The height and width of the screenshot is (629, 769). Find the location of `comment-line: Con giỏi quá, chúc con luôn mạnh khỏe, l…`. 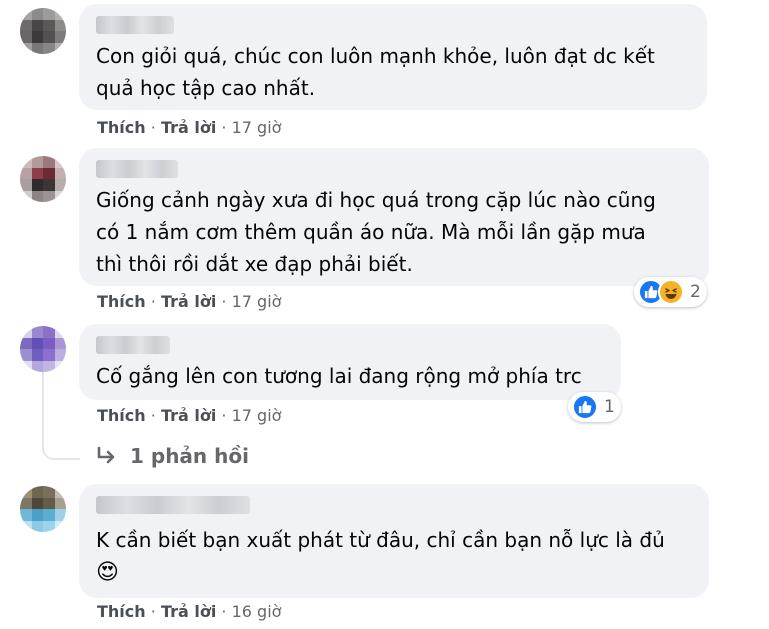

comment-line: Con giỏi quá, chúc con luôn mạnh khỏe, l… is located at coordinates (375, 56).